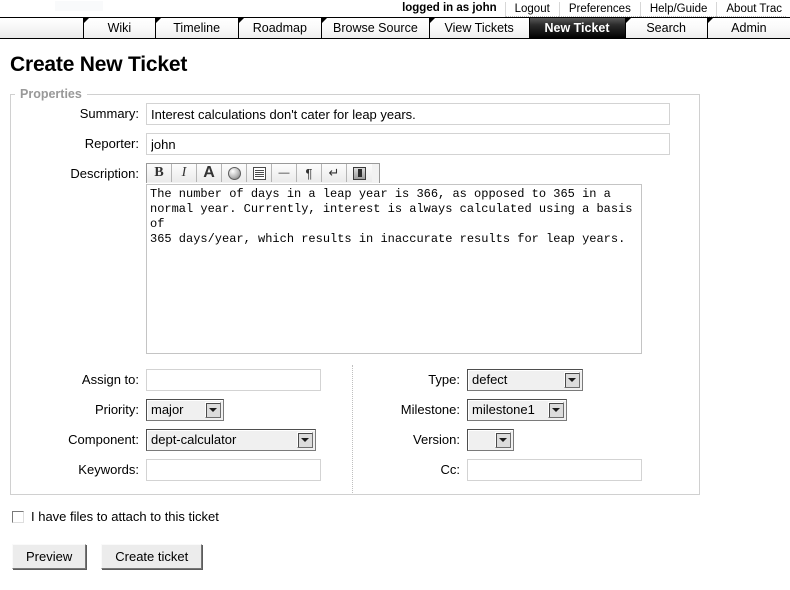 Image resolution: width=790 pixels, height=590 pixels. Describe the element at coordinates (503, 409) in the screenshot. I see `milestone-value: milestone1` at that location.